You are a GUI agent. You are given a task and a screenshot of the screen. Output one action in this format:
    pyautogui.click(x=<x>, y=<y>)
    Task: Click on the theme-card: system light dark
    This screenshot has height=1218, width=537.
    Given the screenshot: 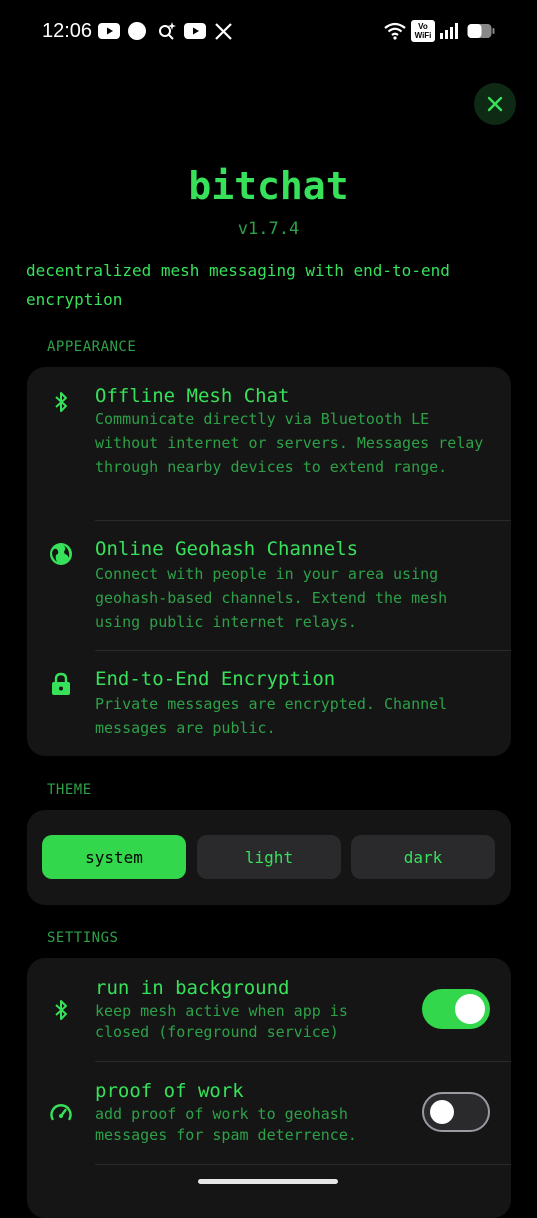 What is the action you would take?
    pyautogui.click(x=269, y=857)
    